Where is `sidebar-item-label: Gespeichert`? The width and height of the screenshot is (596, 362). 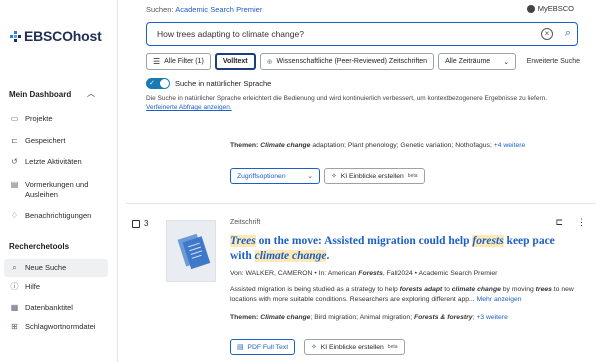
sidebar-item-label: Gespeichert is located at coordinates (45, 140).